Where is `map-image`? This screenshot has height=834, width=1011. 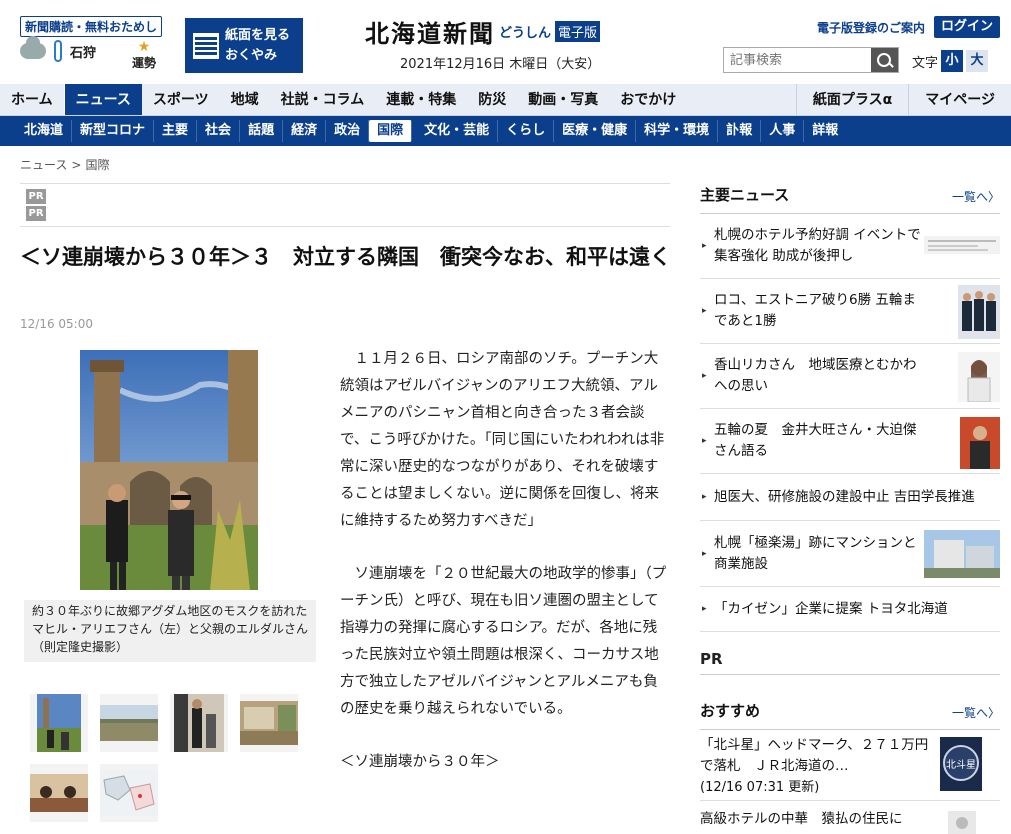
map-image is located at coordinates (129, 793).